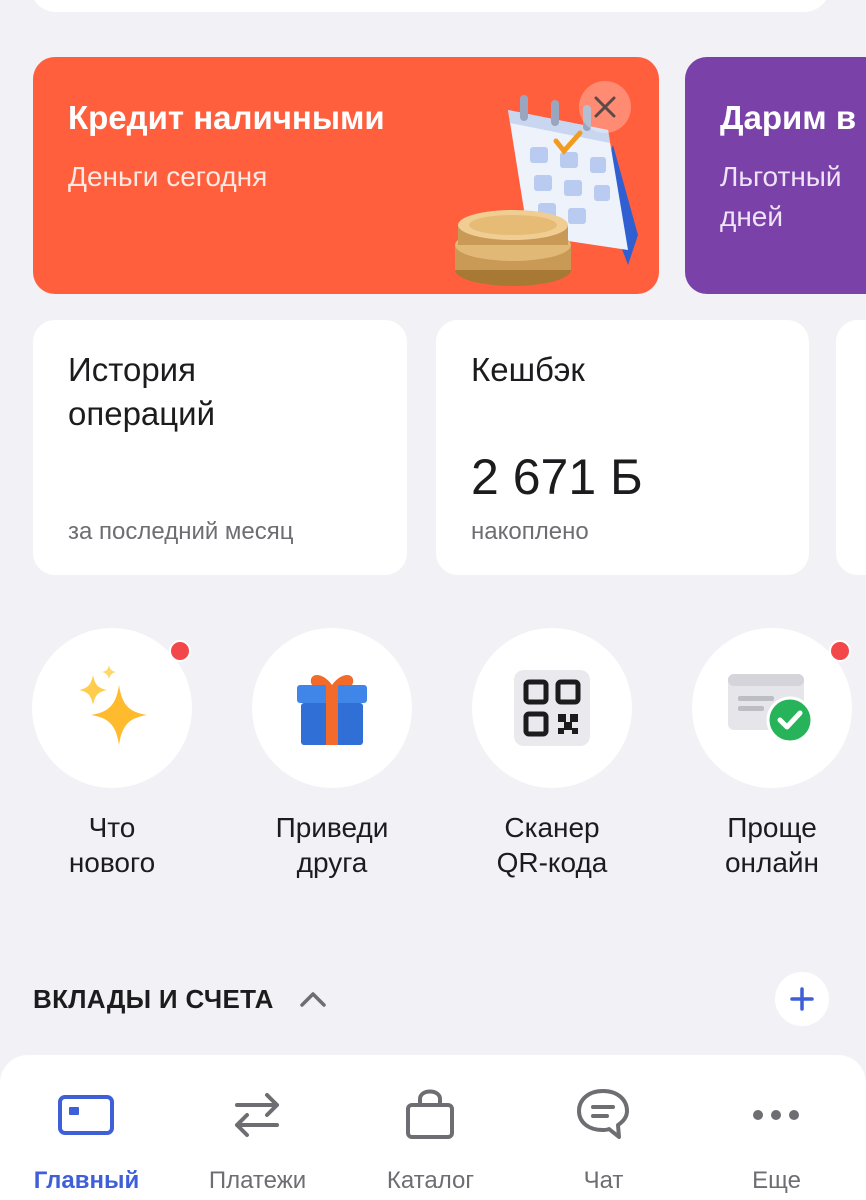 The width and height of the screenshot is (866, 1200). I want to click on bottom-tab-bar: Главный Платежи Каталог Чат Еще, so click(433, 1127).